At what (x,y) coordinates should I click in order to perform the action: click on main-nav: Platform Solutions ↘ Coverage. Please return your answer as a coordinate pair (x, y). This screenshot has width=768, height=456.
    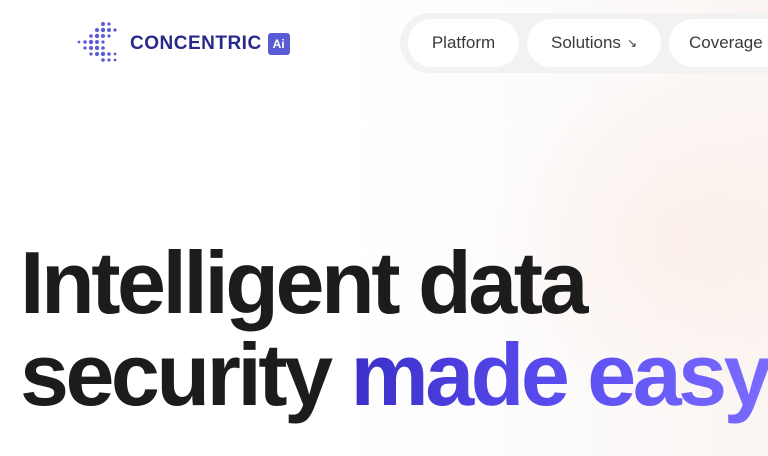
    Looking at the image, I should click on (584, 43).